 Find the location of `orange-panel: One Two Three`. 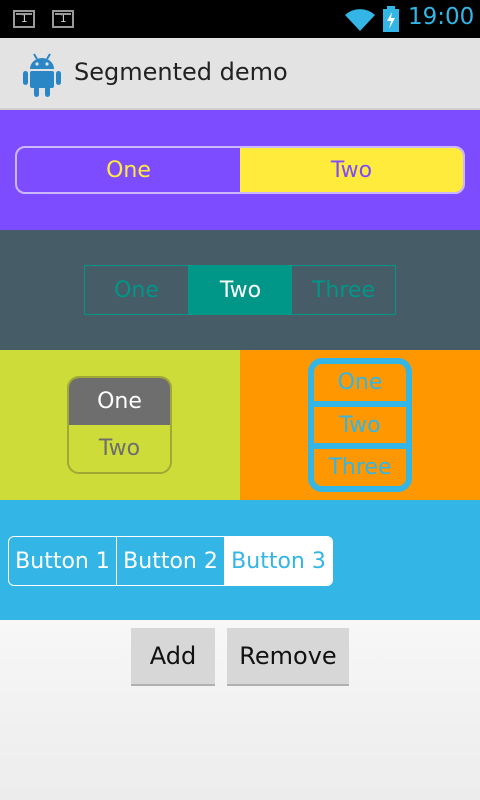

orange-panel: One Two Three is located at coordinates (360, 425).